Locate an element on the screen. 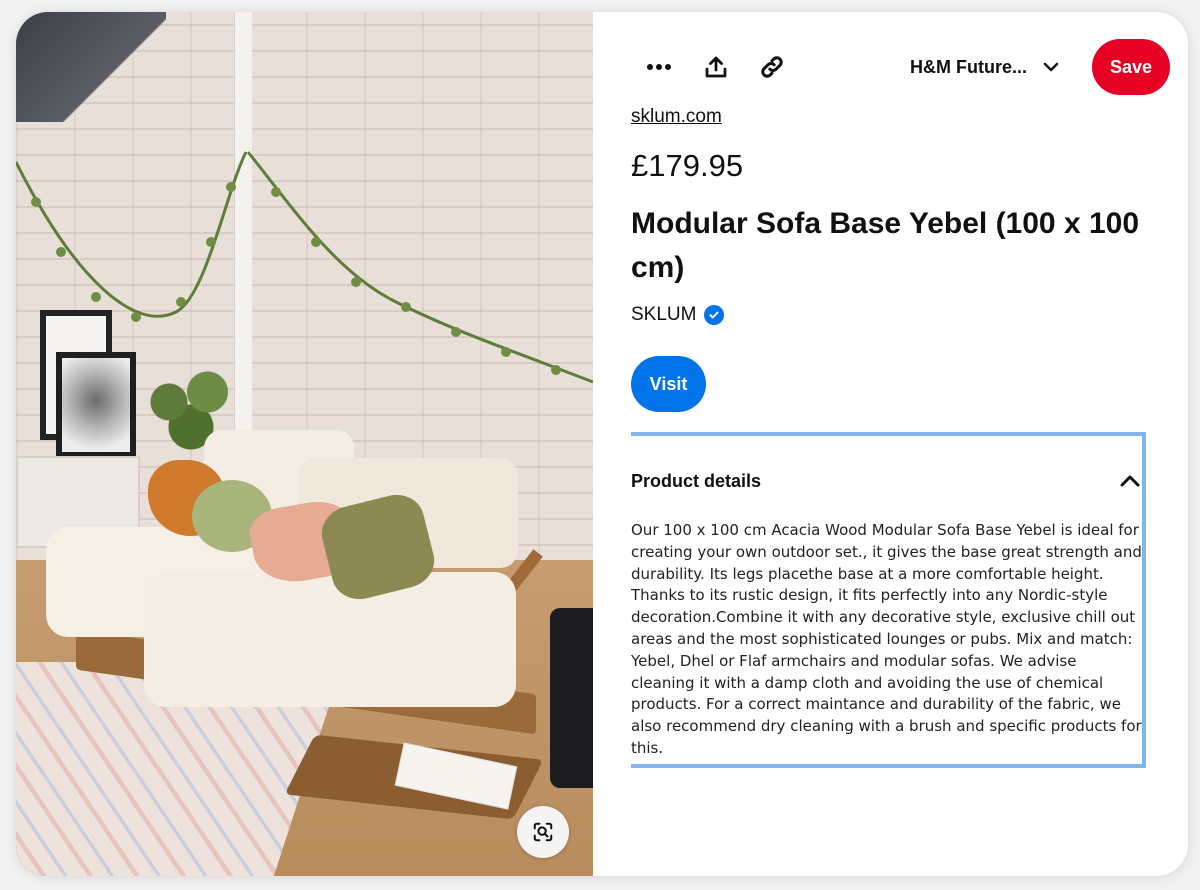  share-button is located at coordinates (716, 67).